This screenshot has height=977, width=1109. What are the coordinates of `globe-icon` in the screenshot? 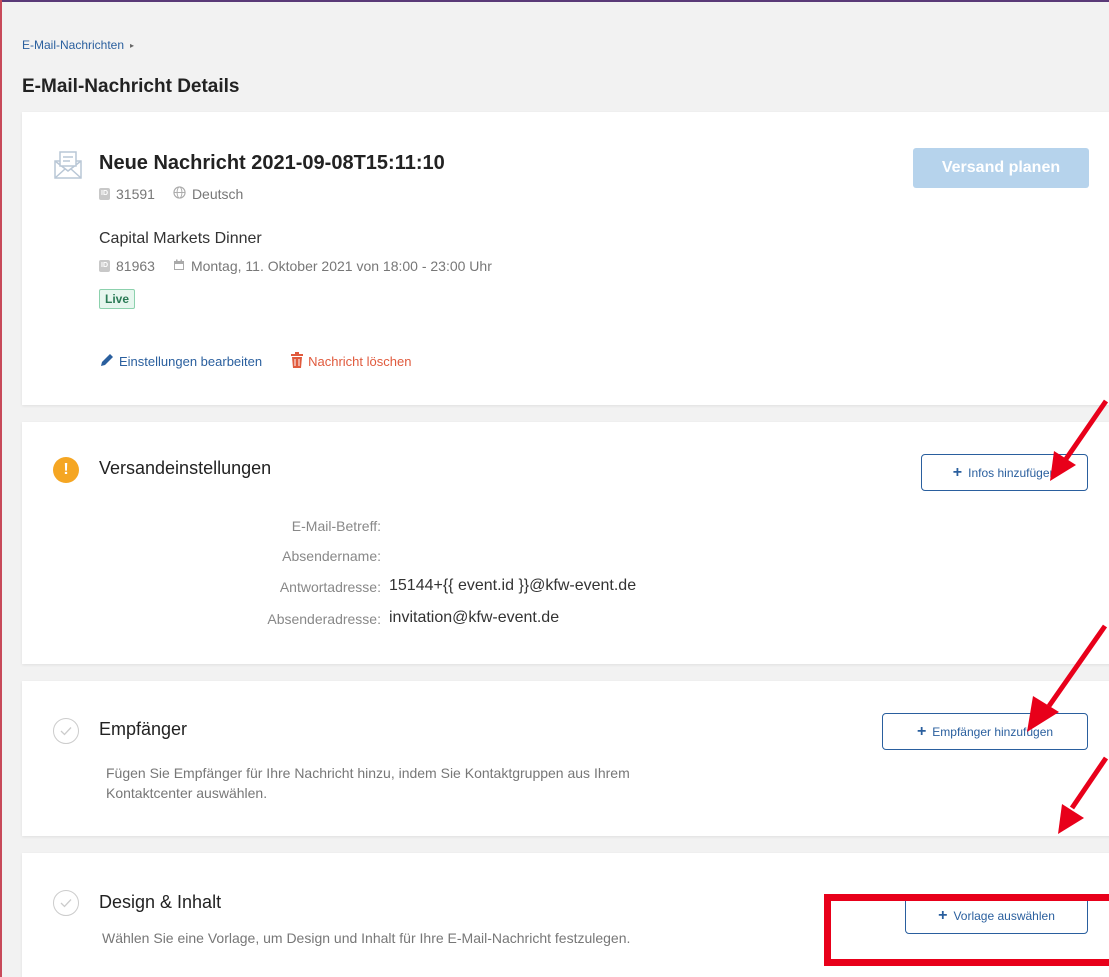 It's located at (179, 194).